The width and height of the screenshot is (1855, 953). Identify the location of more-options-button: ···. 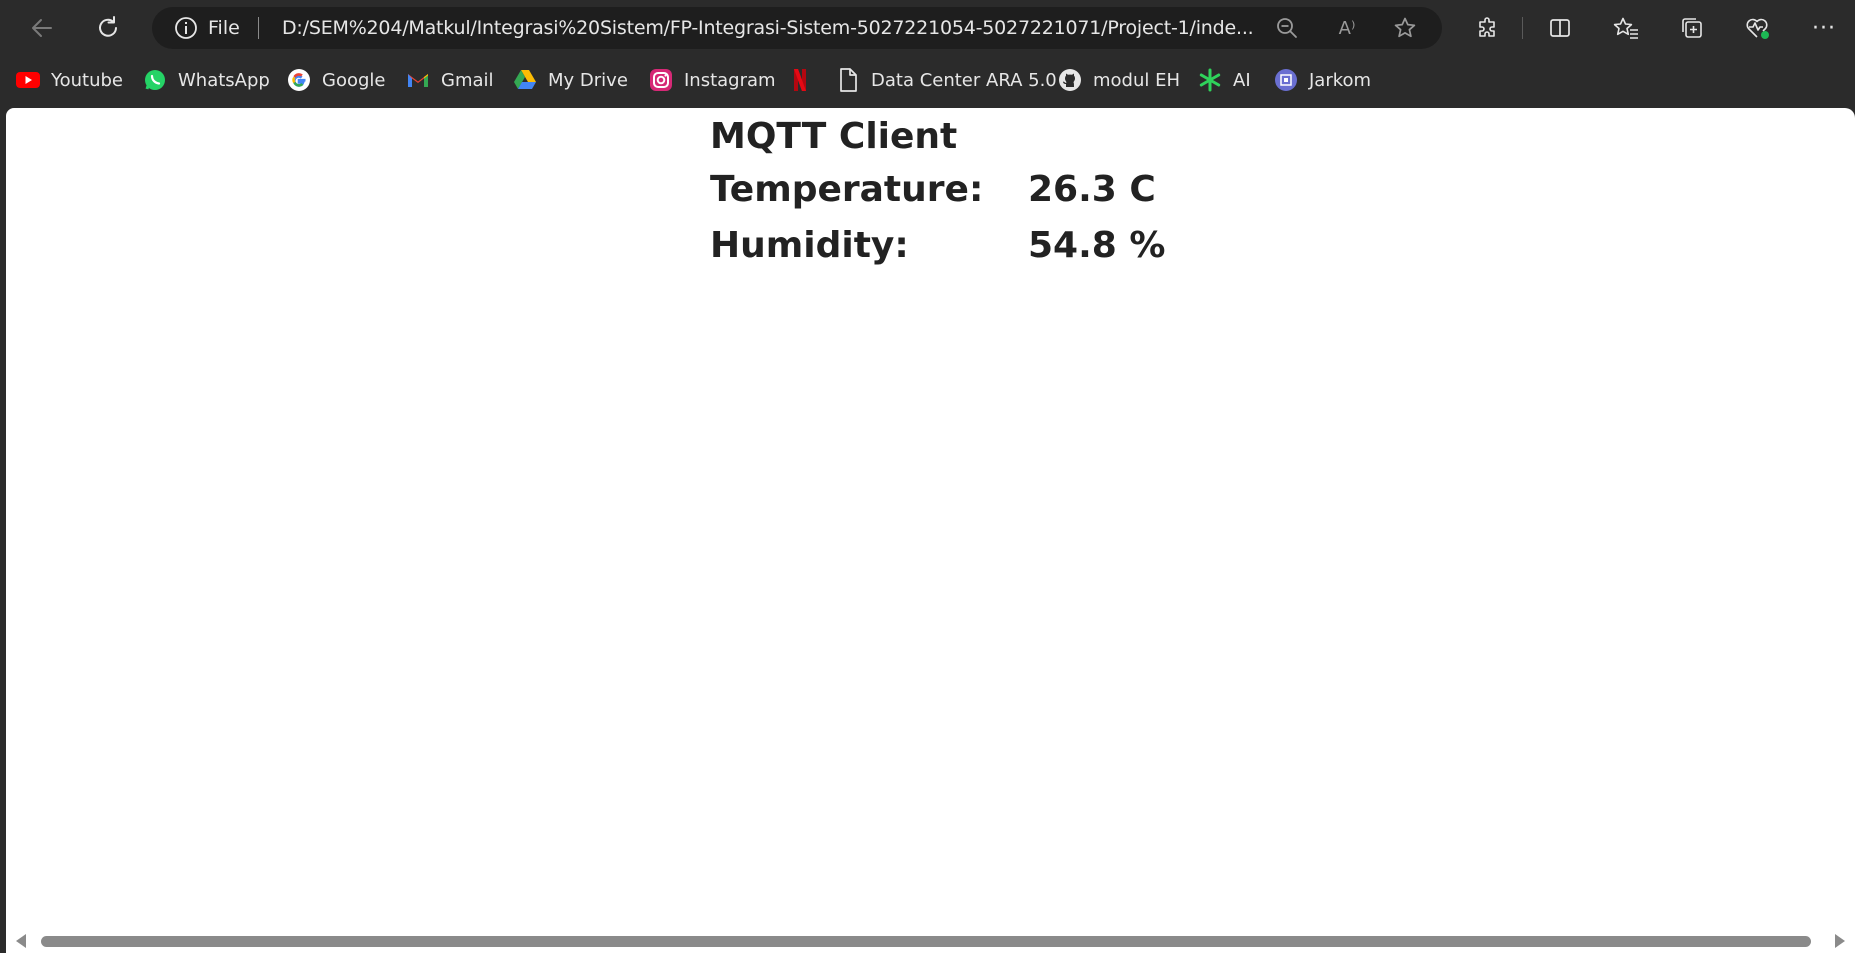
(1824, 28).